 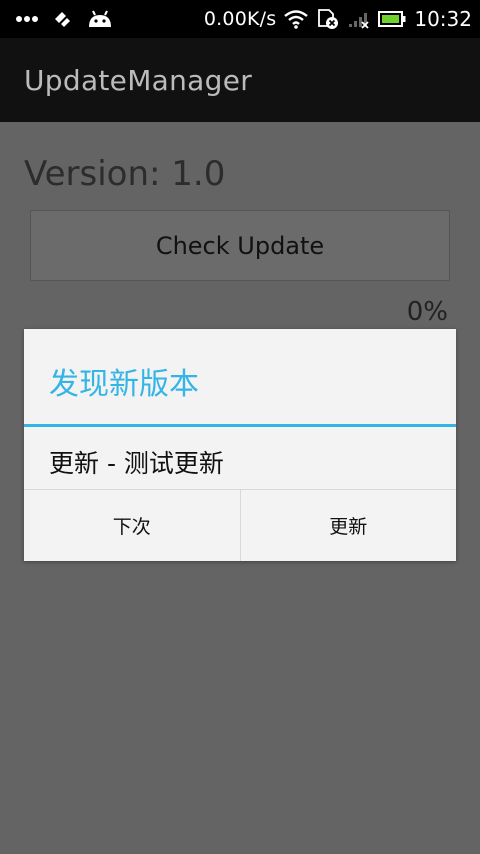 What do you see at coordinates (240, 425) in the screenshot?
I see `dialog-title-divider` at bounding box center [240, 425].